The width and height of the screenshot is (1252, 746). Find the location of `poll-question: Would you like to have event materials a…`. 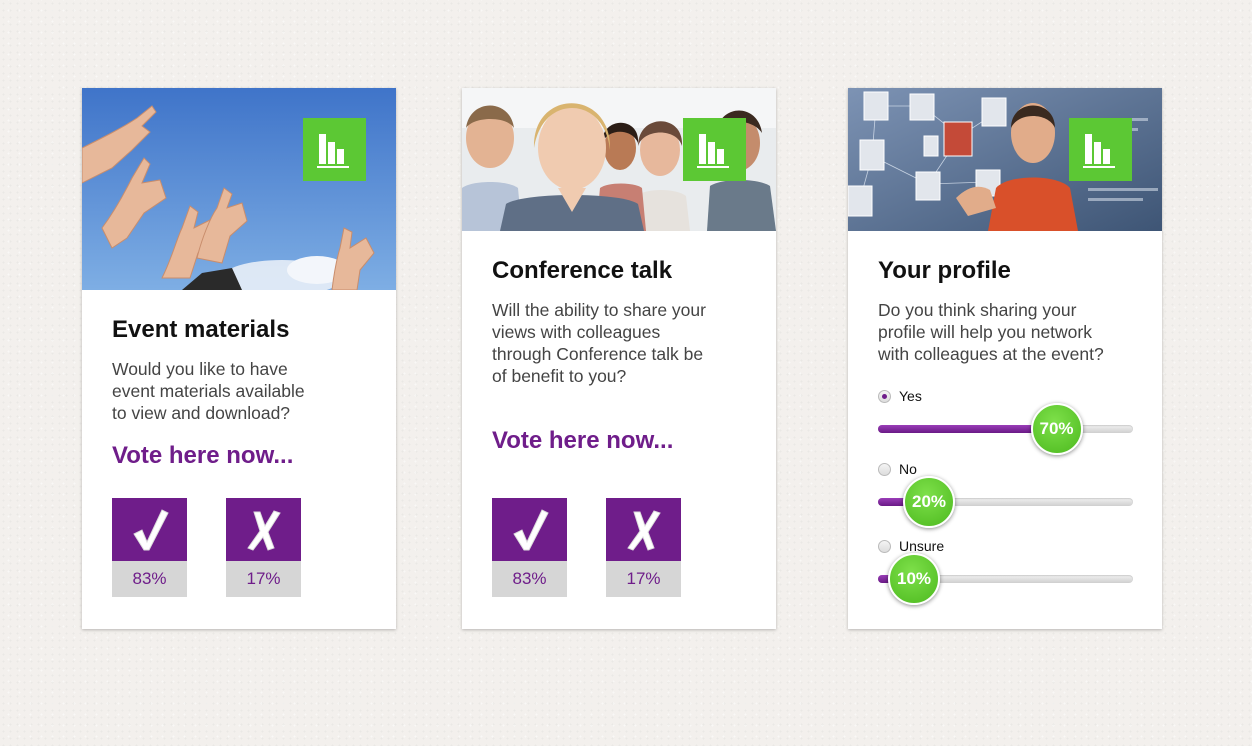

poll-question: Would you like to have event materials a… is located at coordinates (208, 391).